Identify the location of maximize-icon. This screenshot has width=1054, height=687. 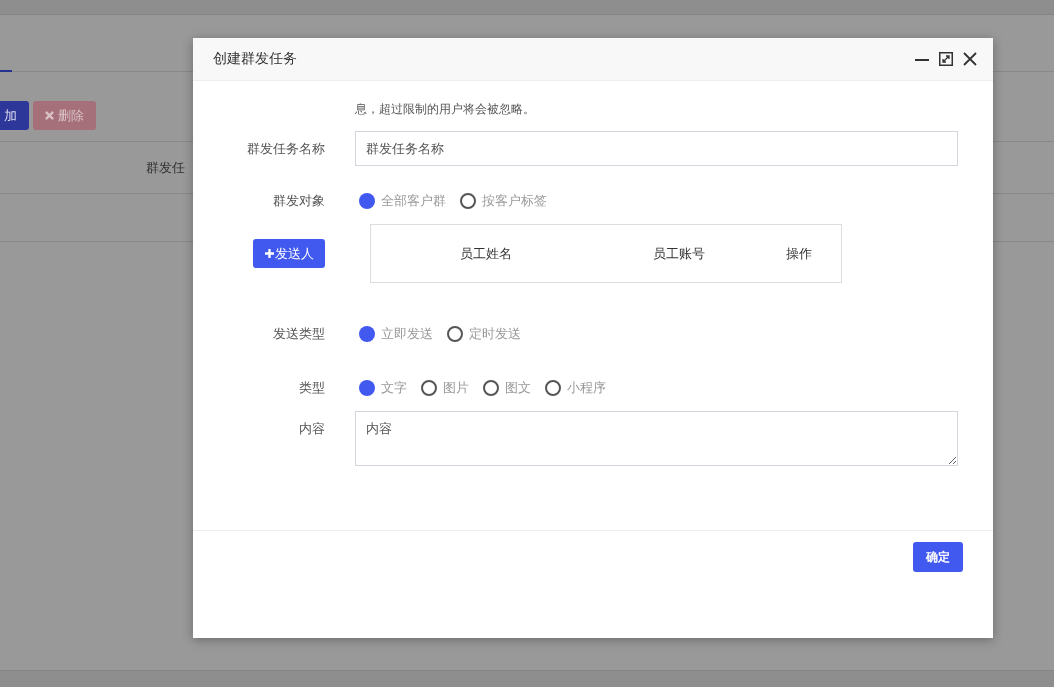
(946, 59).